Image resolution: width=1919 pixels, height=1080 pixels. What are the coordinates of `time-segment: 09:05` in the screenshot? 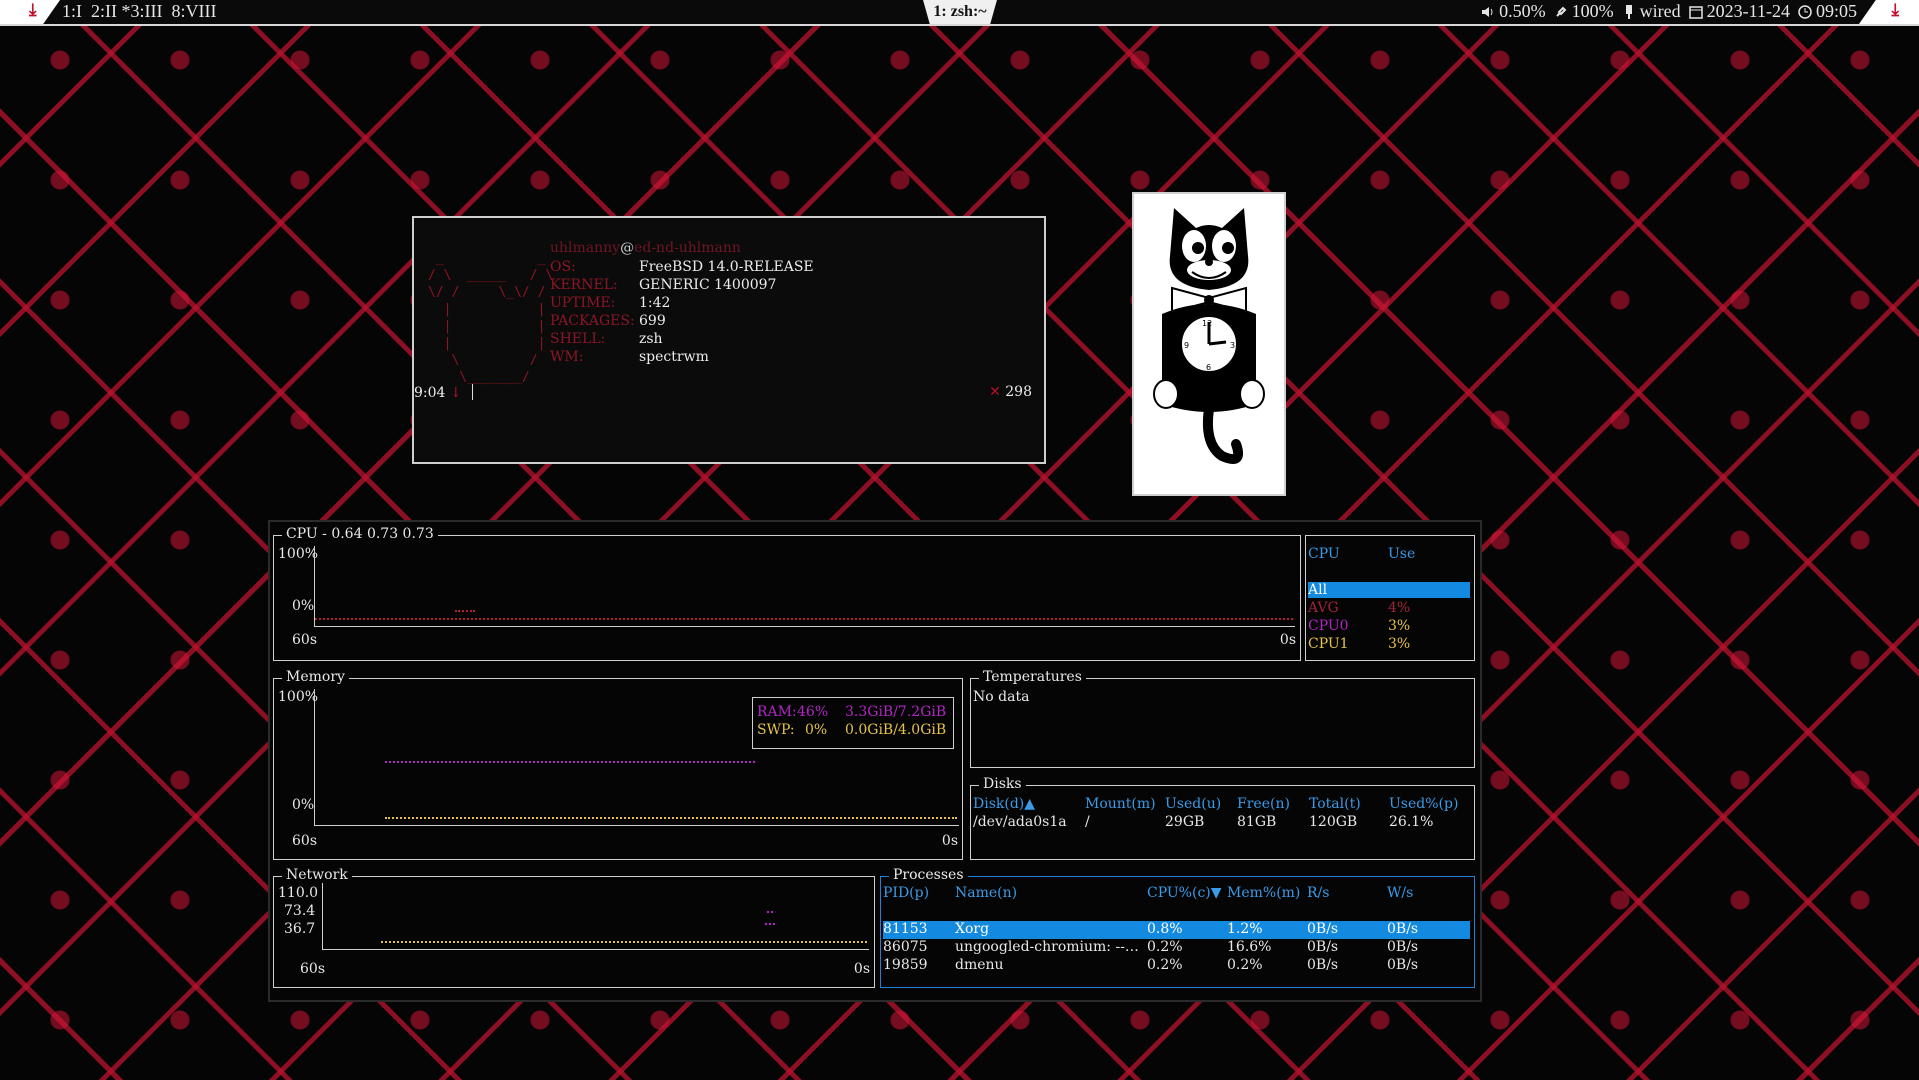 It's located at (1827, 11).